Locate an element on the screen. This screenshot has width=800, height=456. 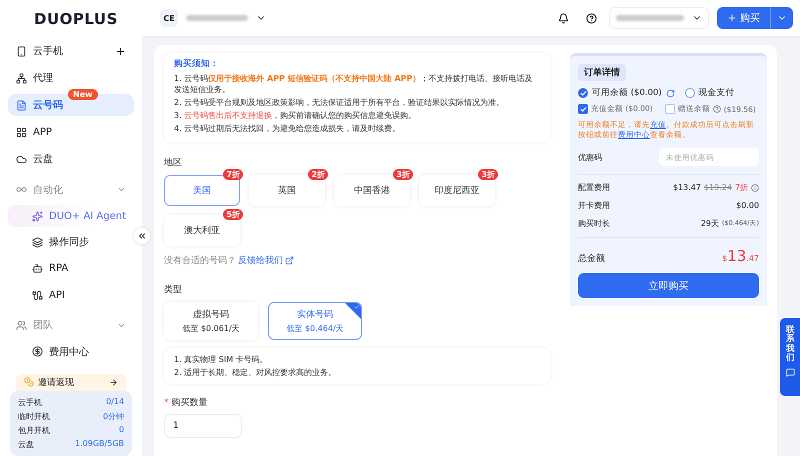
feedback-text: 没有合适的号码？ is located at coordinates (200, 260).